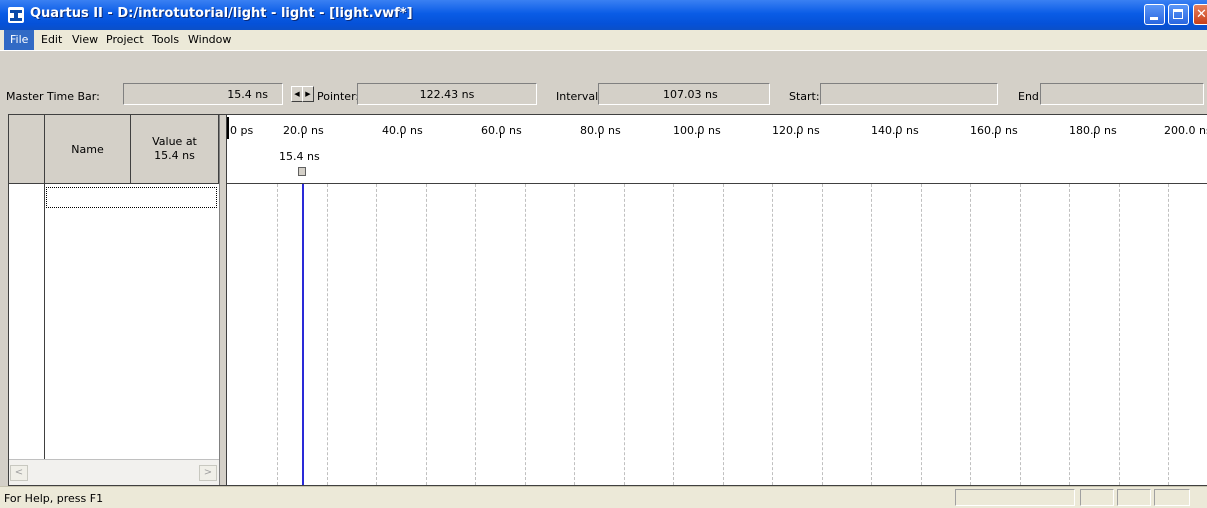 The image size is (1207, 508). I want to click on scroll-right-icon: >, so click(208, 473).